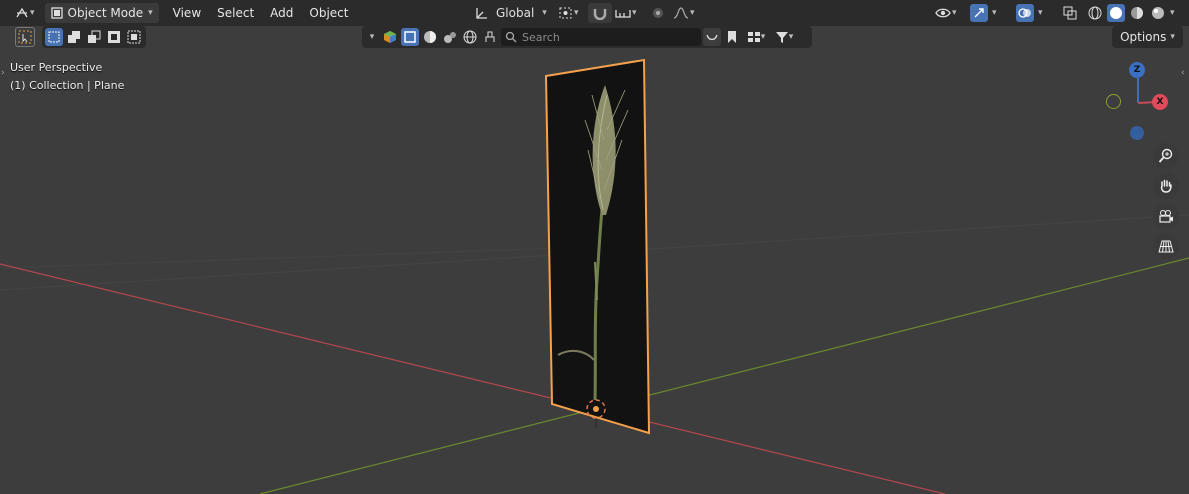 This screenshot has width=1189, height=494. I want to click on rendered-shading-button, so click(1158, 13).